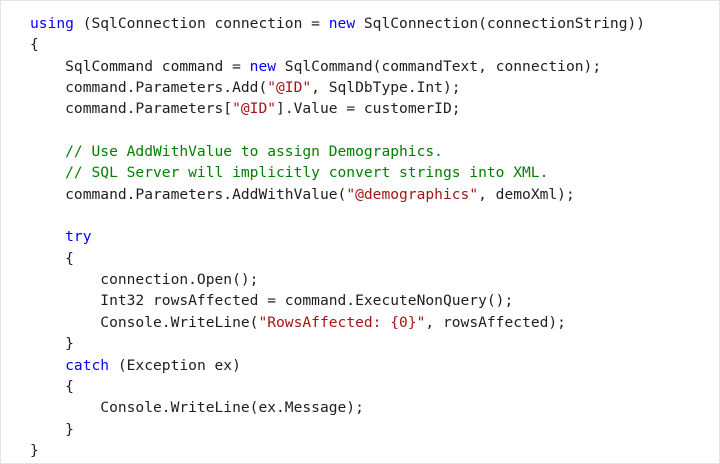 Image resolution: width=720 pixels, height=464 pixels. What do you see at coordinates (131, 109) in the screenshot?
I see `code-token: command.Parameters[` at bounding box center [131, 109].